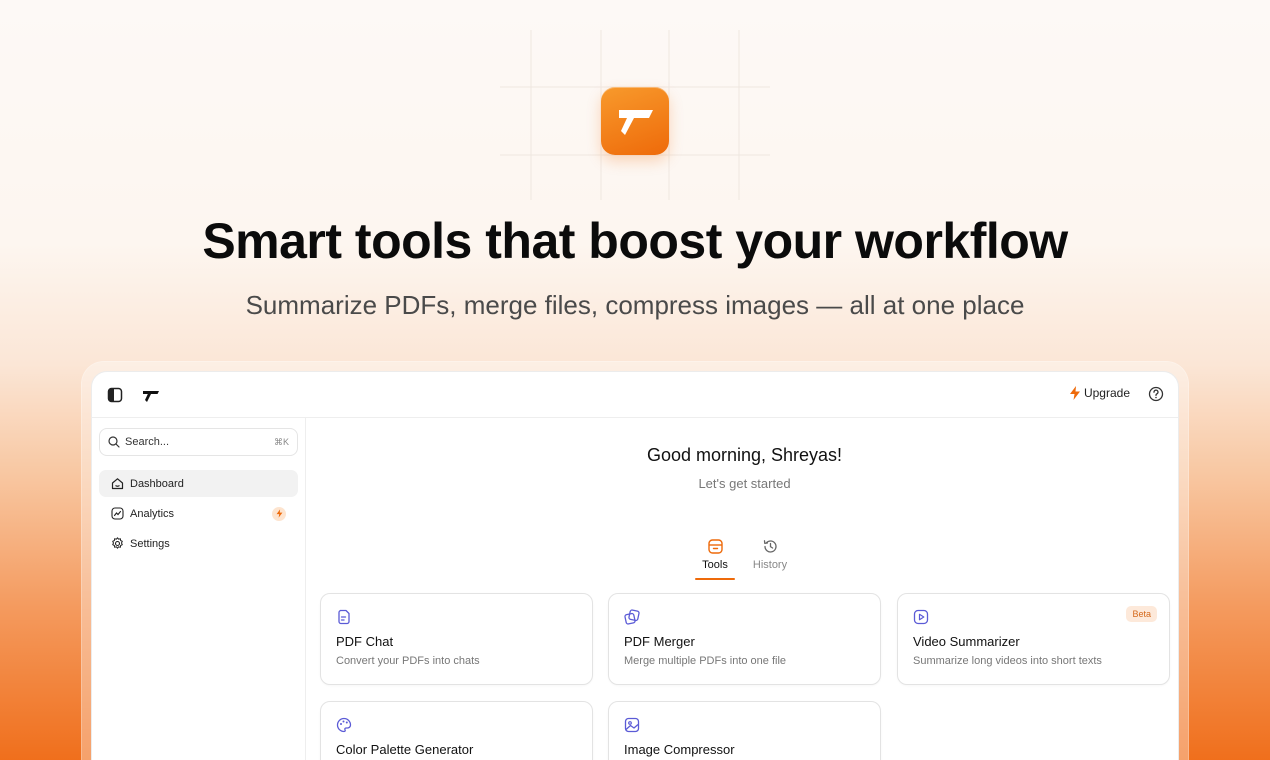 The width and height of the screenshot is (1270, 760). What do you see at coordinates (715, 546) in the screenshot?
I see `toolbox-icon` at bounding box center [715, 546].